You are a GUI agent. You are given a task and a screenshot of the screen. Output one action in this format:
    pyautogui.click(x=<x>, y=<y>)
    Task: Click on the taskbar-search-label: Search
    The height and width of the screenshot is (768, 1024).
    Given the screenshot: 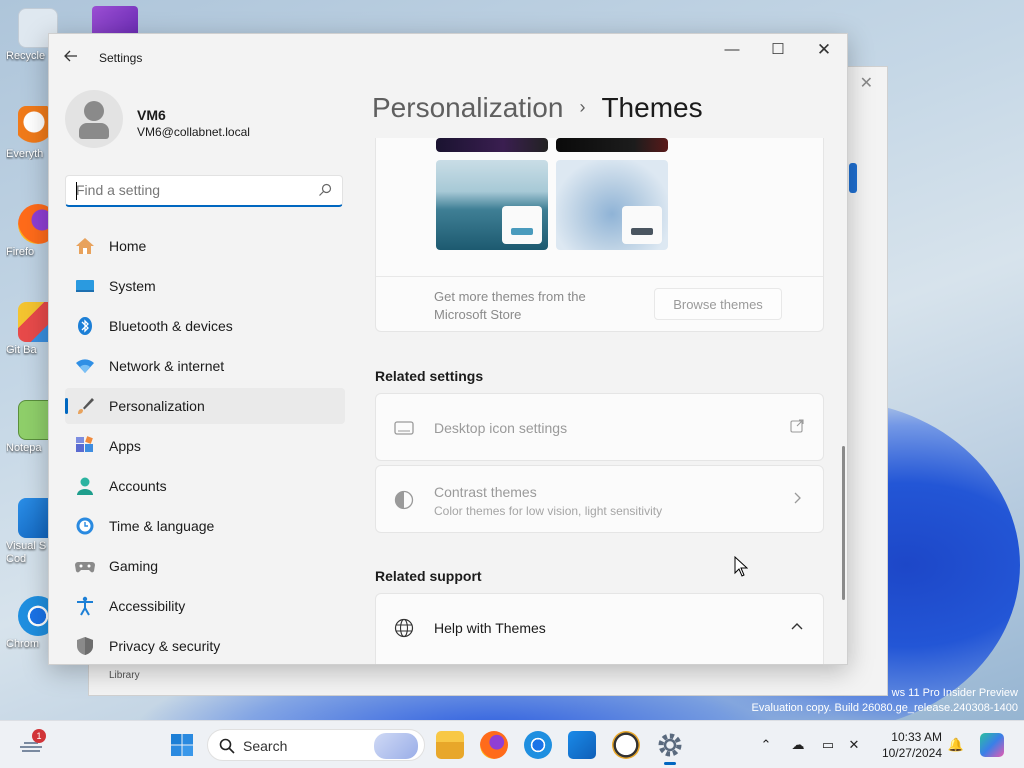 What is the action you would take?
    pyautogui.click(x=265, y=746)
    